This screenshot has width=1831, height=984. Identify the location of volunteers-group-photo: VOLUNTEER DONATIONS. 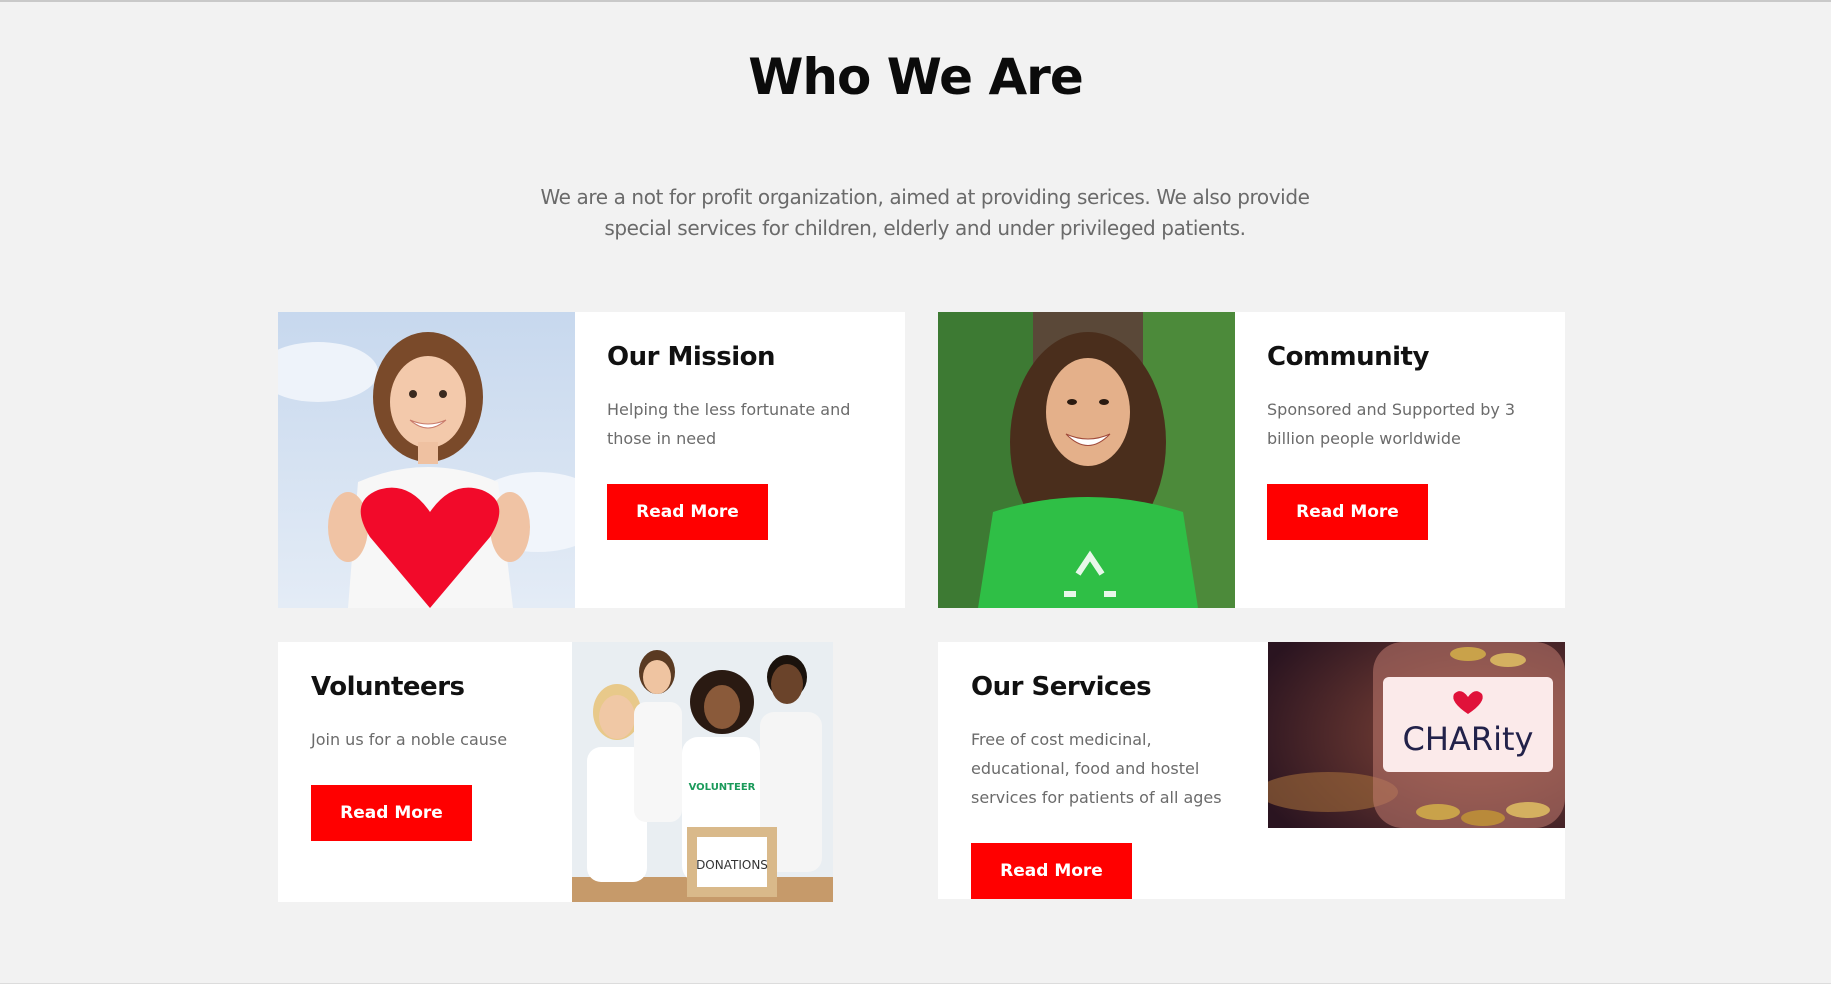
(702, 772).